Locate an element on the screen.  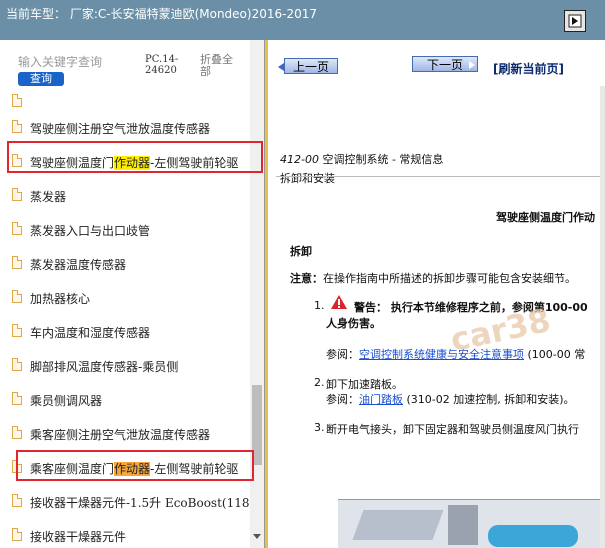
tree-item-label: 车内温度和湿度传感器 is located at coordinates (90, 333).